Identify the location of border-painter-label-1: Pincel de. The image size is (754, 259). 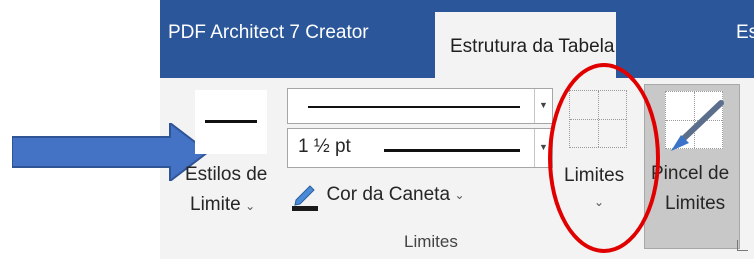
(690, 173).